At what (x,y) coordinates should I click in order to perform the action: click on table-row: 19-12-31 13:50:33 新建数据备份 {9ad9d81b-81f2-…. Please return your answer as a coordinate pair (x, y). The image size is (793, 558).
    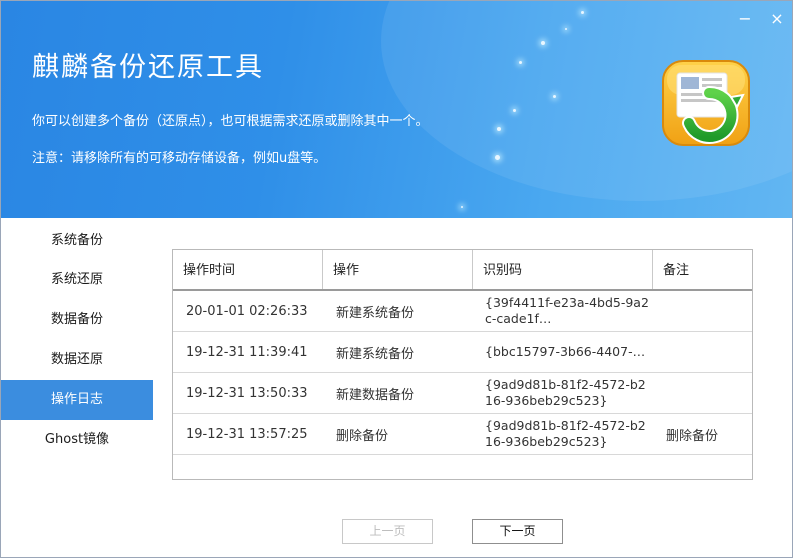
    Looking at the image, I should click on (462, 393).